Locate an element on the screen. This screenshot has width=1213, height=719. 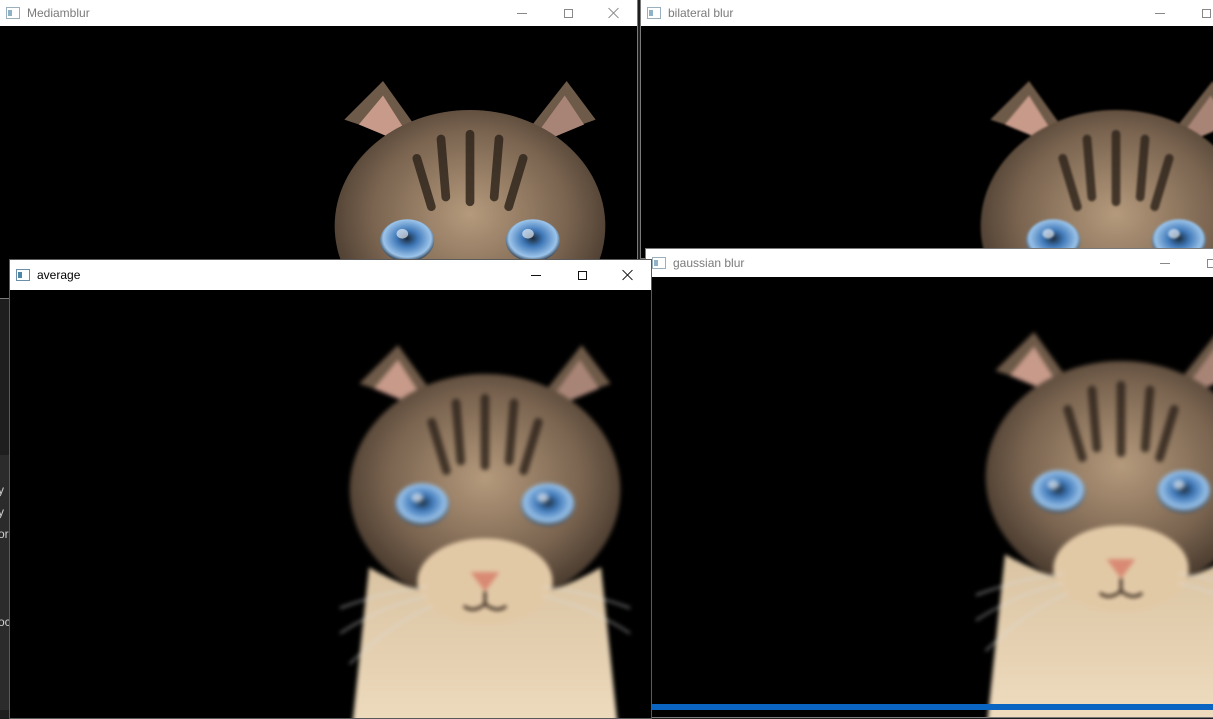
mediamblur-titlebar: Mediamblur is located at coordinates (318, 13).